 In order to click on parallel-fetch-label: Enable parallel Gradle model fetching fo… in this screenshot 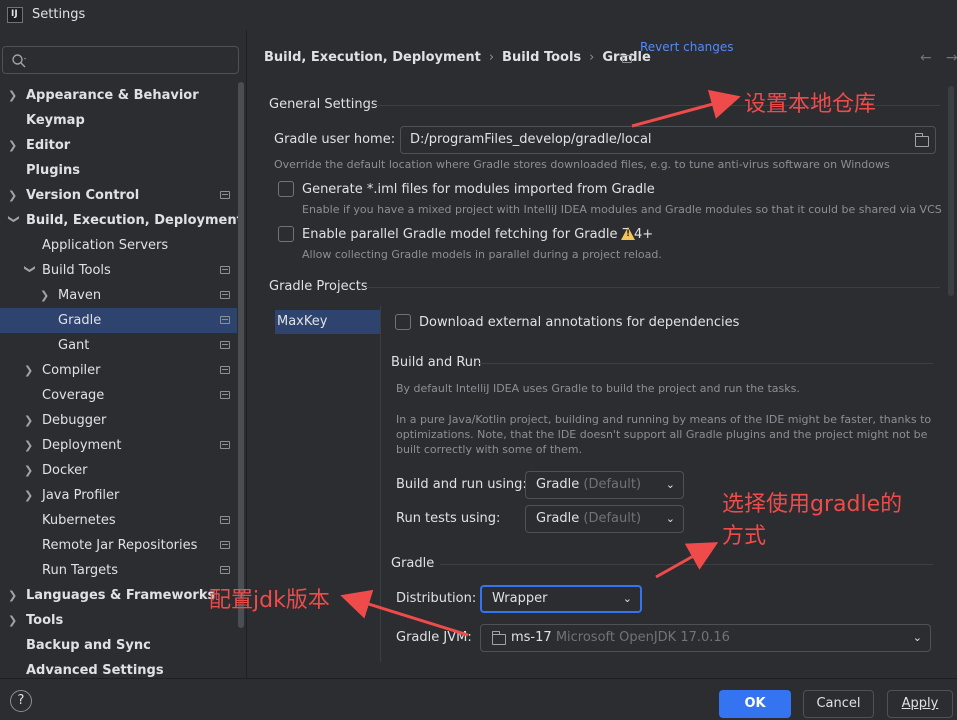, I will do `click(478, 234)`.